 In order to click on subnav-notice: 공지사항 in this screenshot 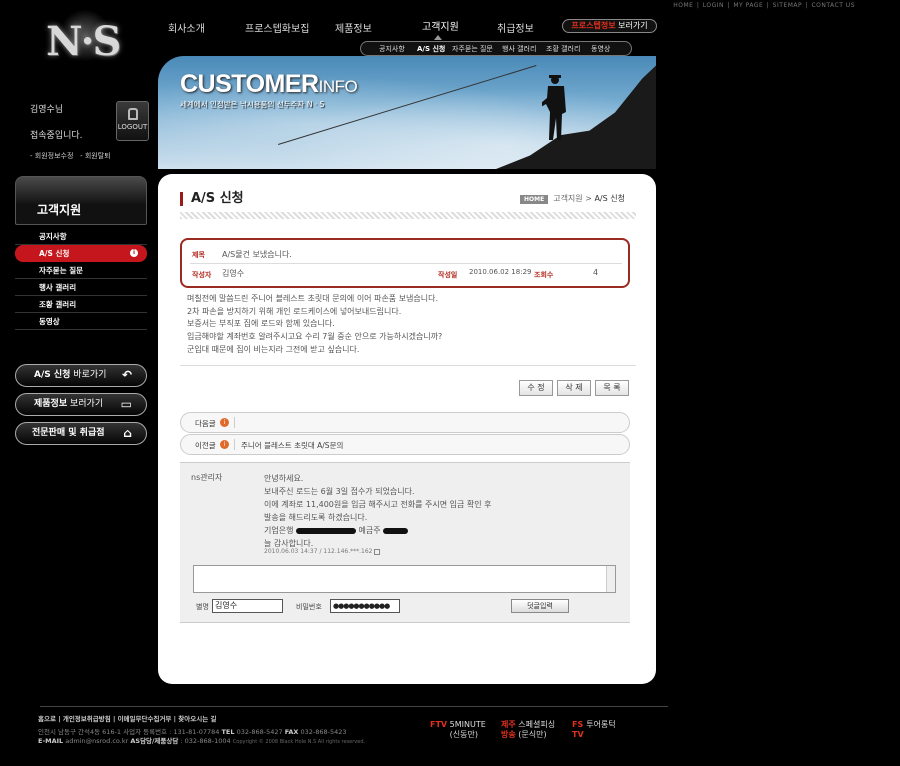, I will do `click(392, 49)`.